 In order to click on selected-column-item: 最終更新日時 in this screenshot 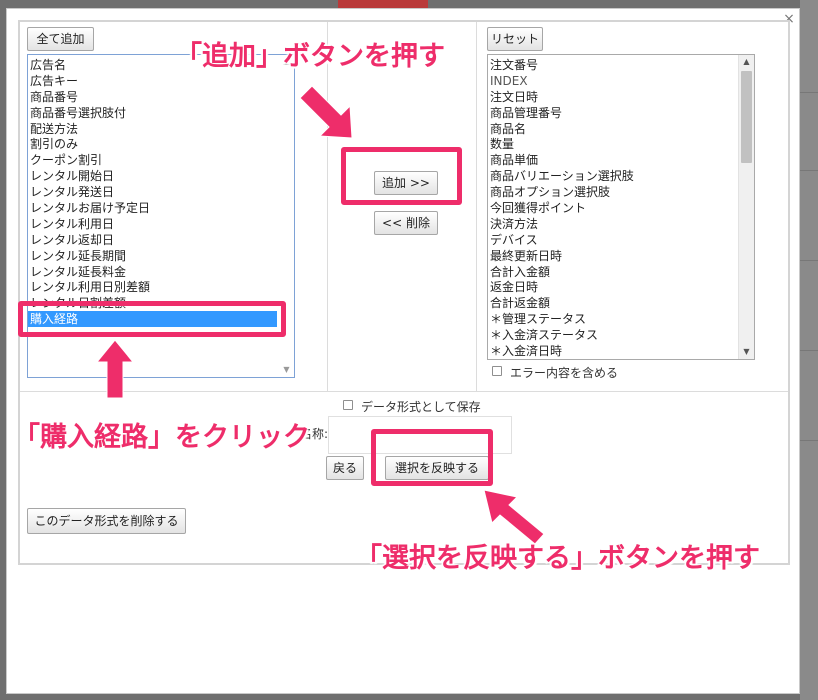, I will do `click(621, 256)`.